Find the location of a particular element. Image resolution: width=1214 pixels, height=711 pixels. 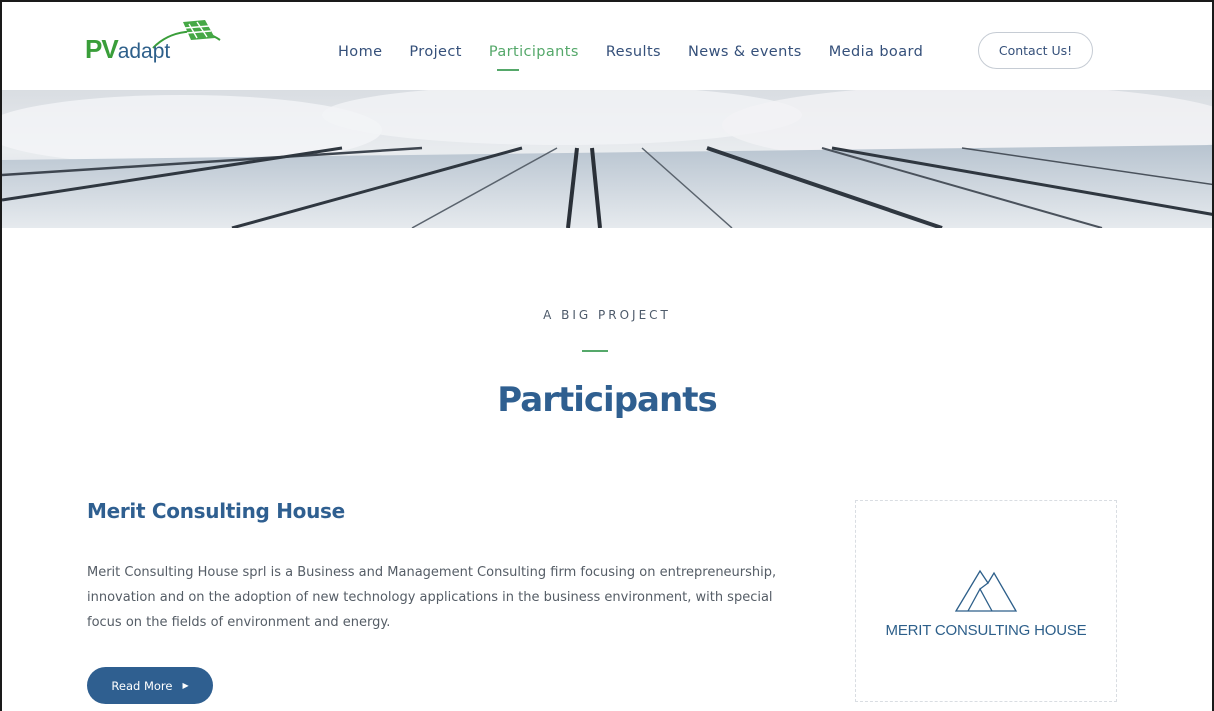

section-kicker: A BIG PROJECT is located at coordinates (607, 315).